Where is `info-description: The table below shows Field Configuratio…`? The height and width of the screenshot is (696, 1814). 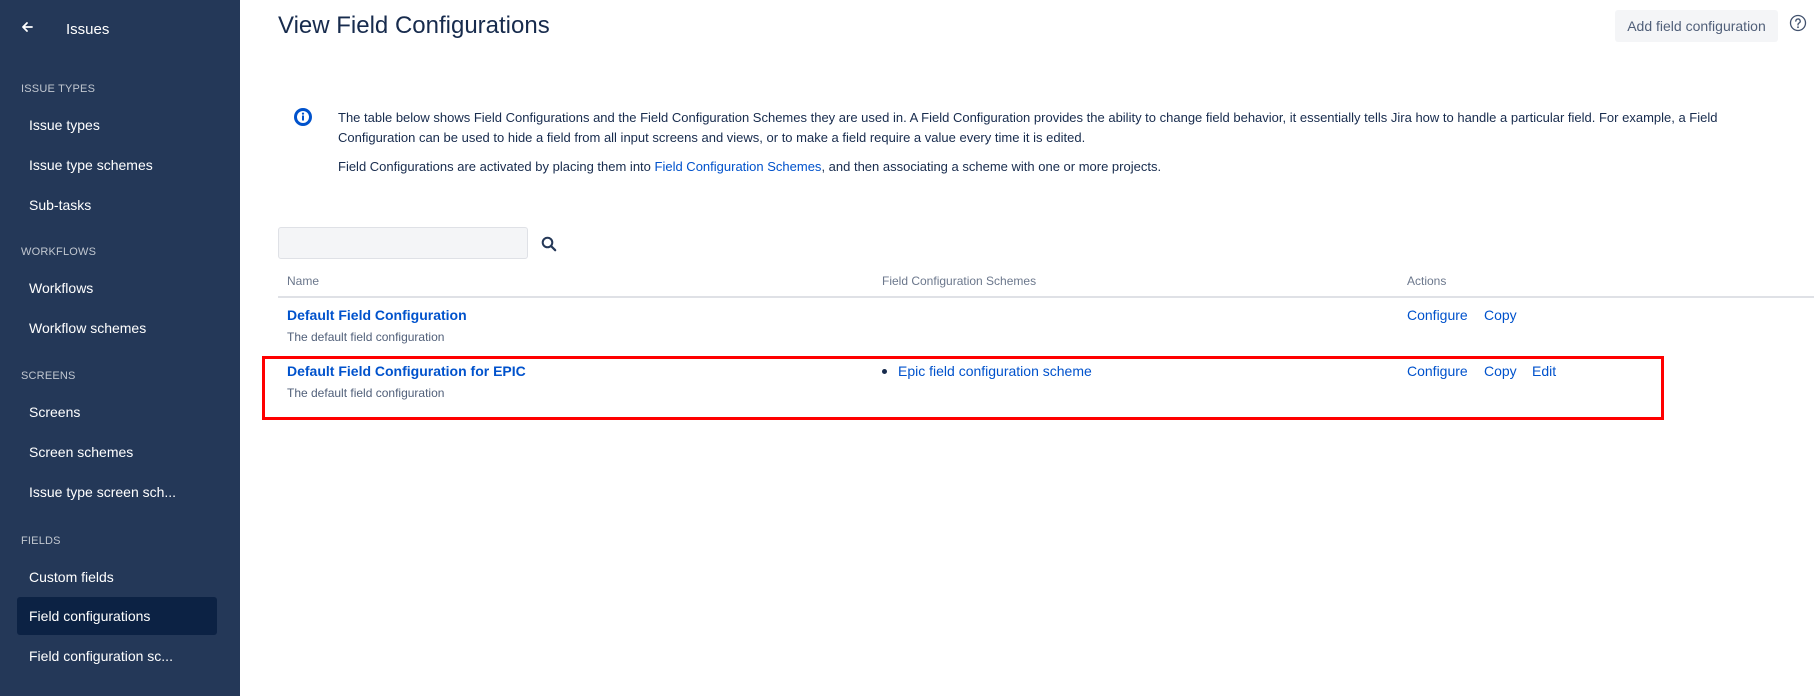
info-description: The table below shows Field Configuratio… is located at coordinates (1028, 127).